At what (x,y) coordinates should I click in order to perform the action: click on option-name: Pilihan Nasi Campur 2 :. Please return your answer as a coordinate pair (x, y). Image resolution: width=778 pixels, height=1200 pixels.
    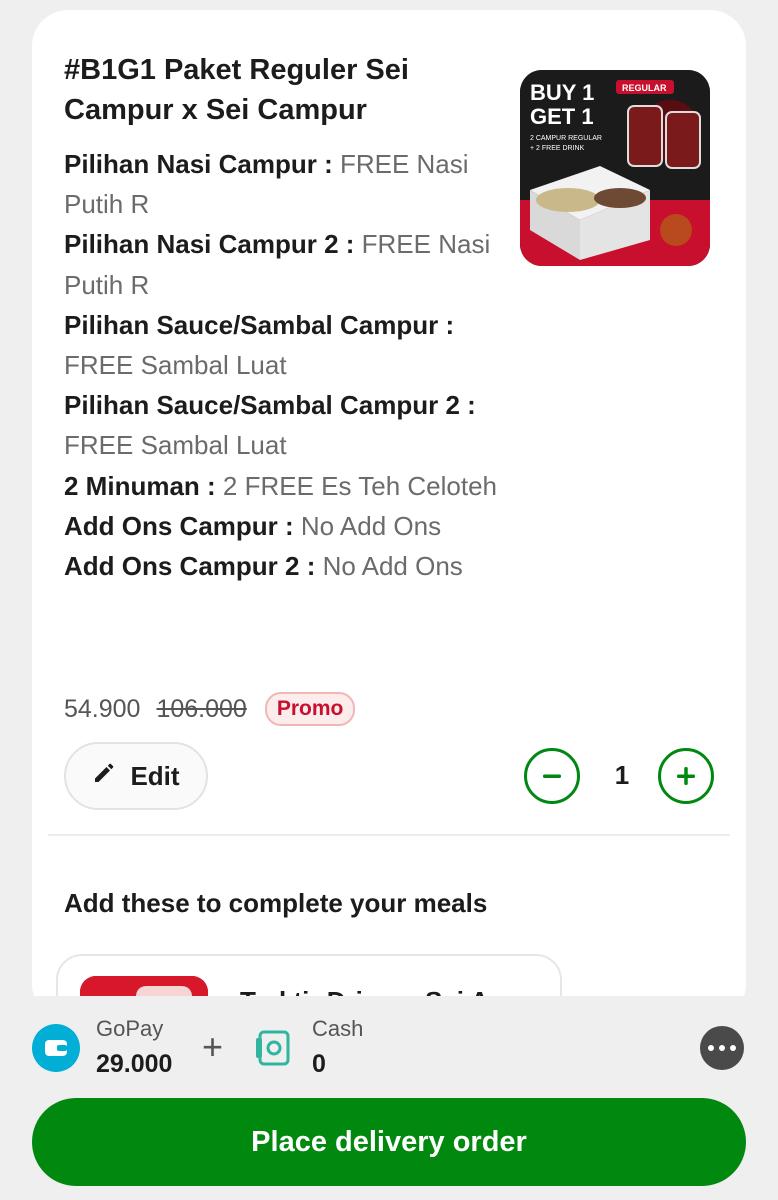
    Looking at the image, I should click on (213, 244).